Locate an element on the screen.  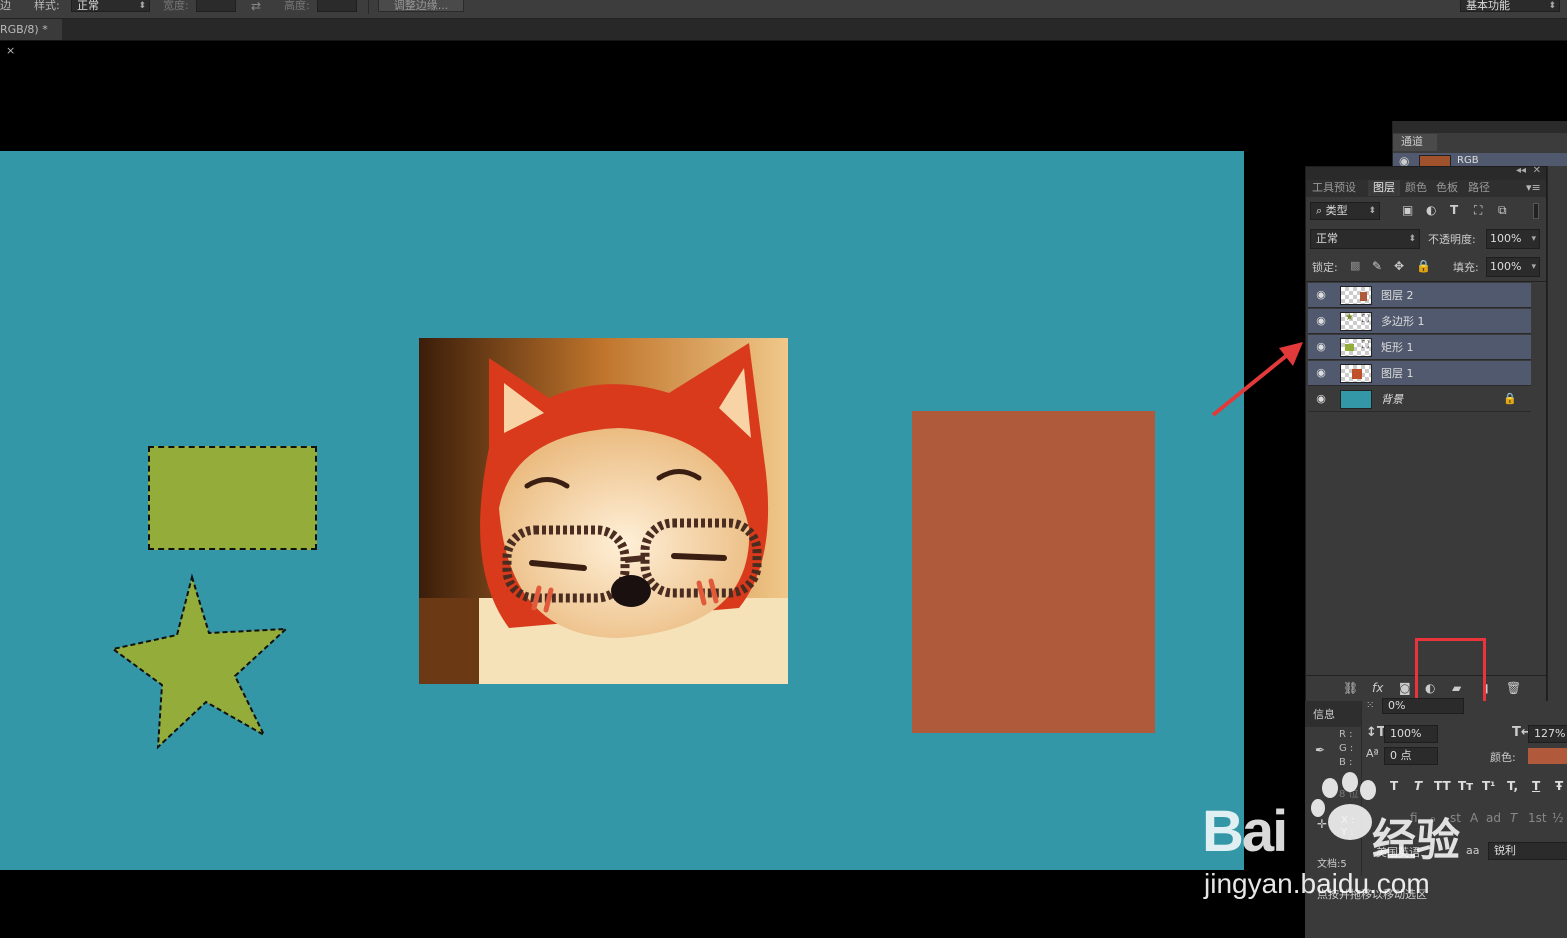
baseline-input: 0 点 is located at coordinates (1411, 756).